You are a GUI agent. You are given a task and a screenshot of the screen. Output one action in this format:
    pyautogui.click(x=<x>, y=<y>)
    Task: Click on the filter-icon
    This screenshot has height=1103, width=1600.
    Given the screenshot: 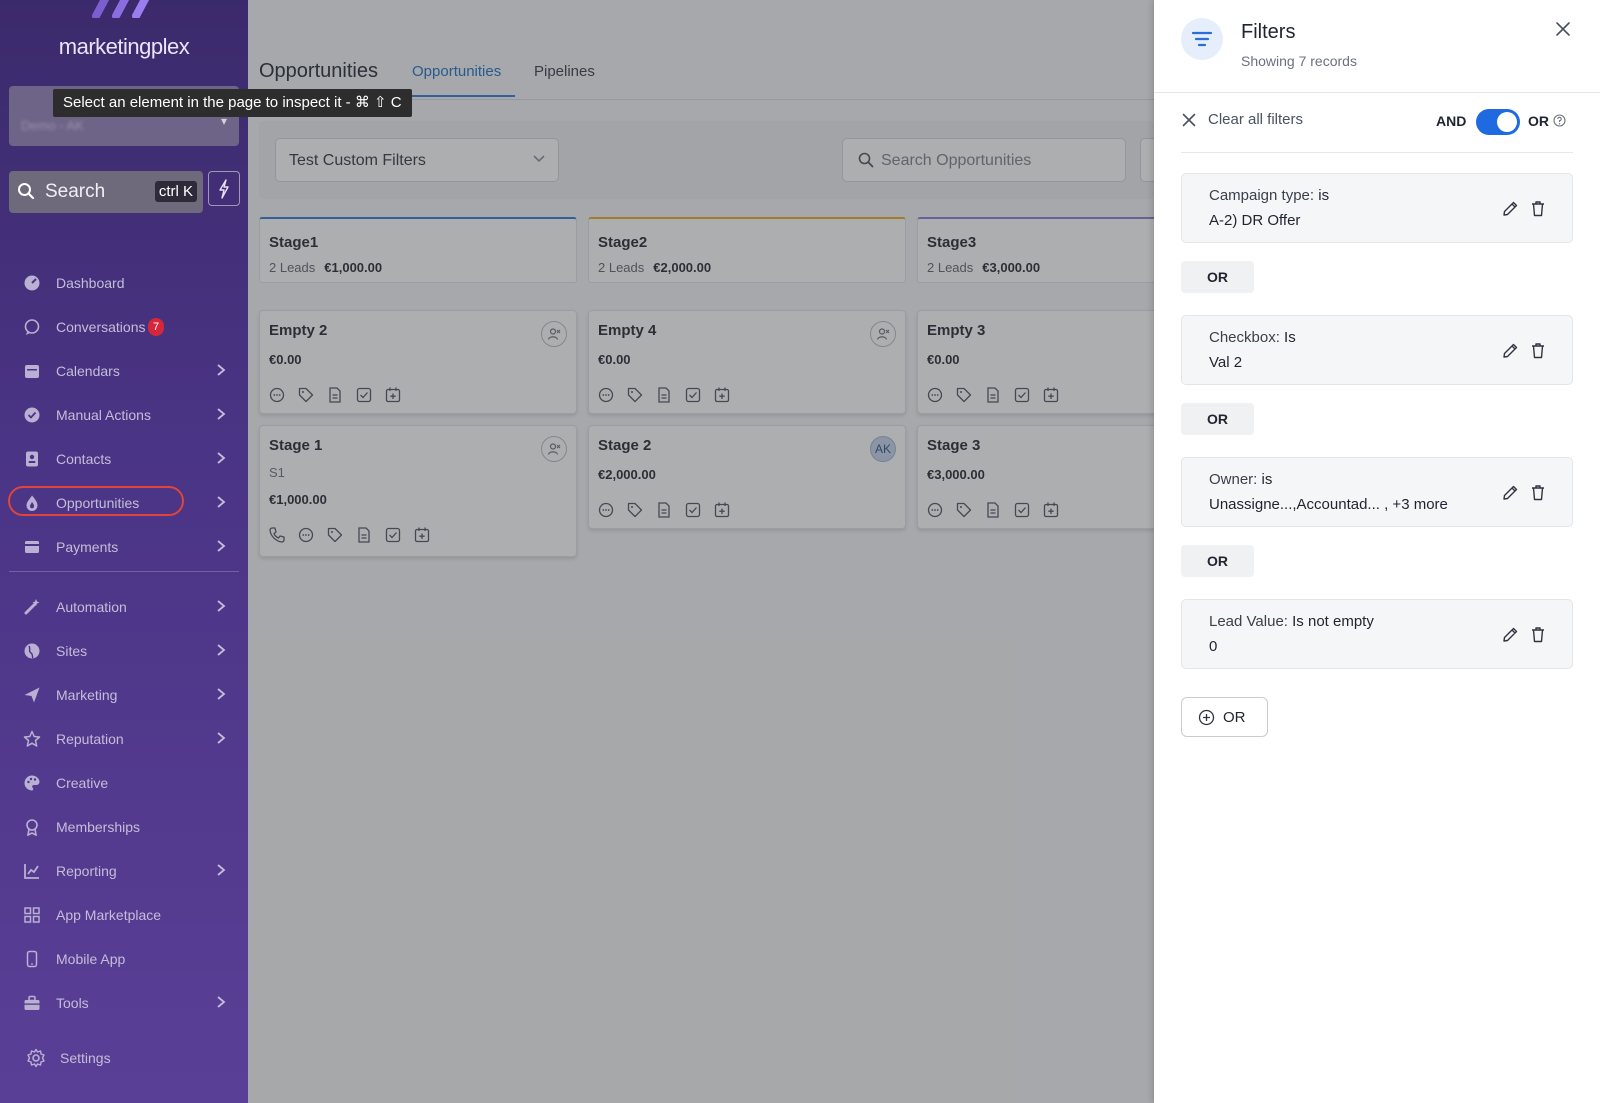 What is the action you would take?
    pyautogui.click(x=1202, y=39)
    